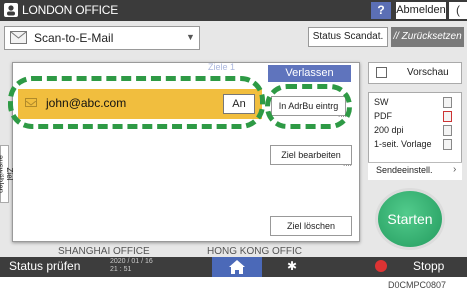 This screenshot has width=467, height=297. Describe the element at coordinates (190, 37) in the screenshot. I see `chevron-down-icon: ▼` at that location.